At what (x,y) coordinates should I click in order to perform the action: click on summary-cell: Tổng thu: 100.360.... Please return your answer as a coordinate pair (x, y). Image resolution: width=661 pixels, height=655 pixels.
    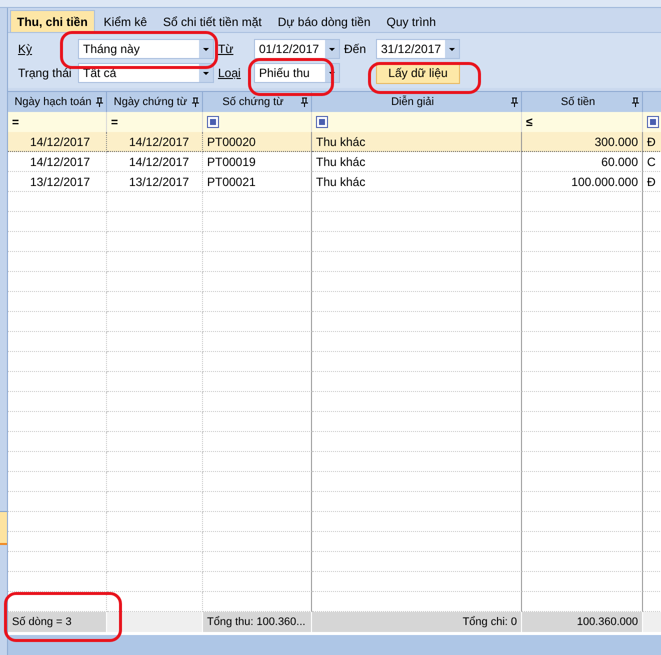
    Looking at the image, I should click on (257, 622).